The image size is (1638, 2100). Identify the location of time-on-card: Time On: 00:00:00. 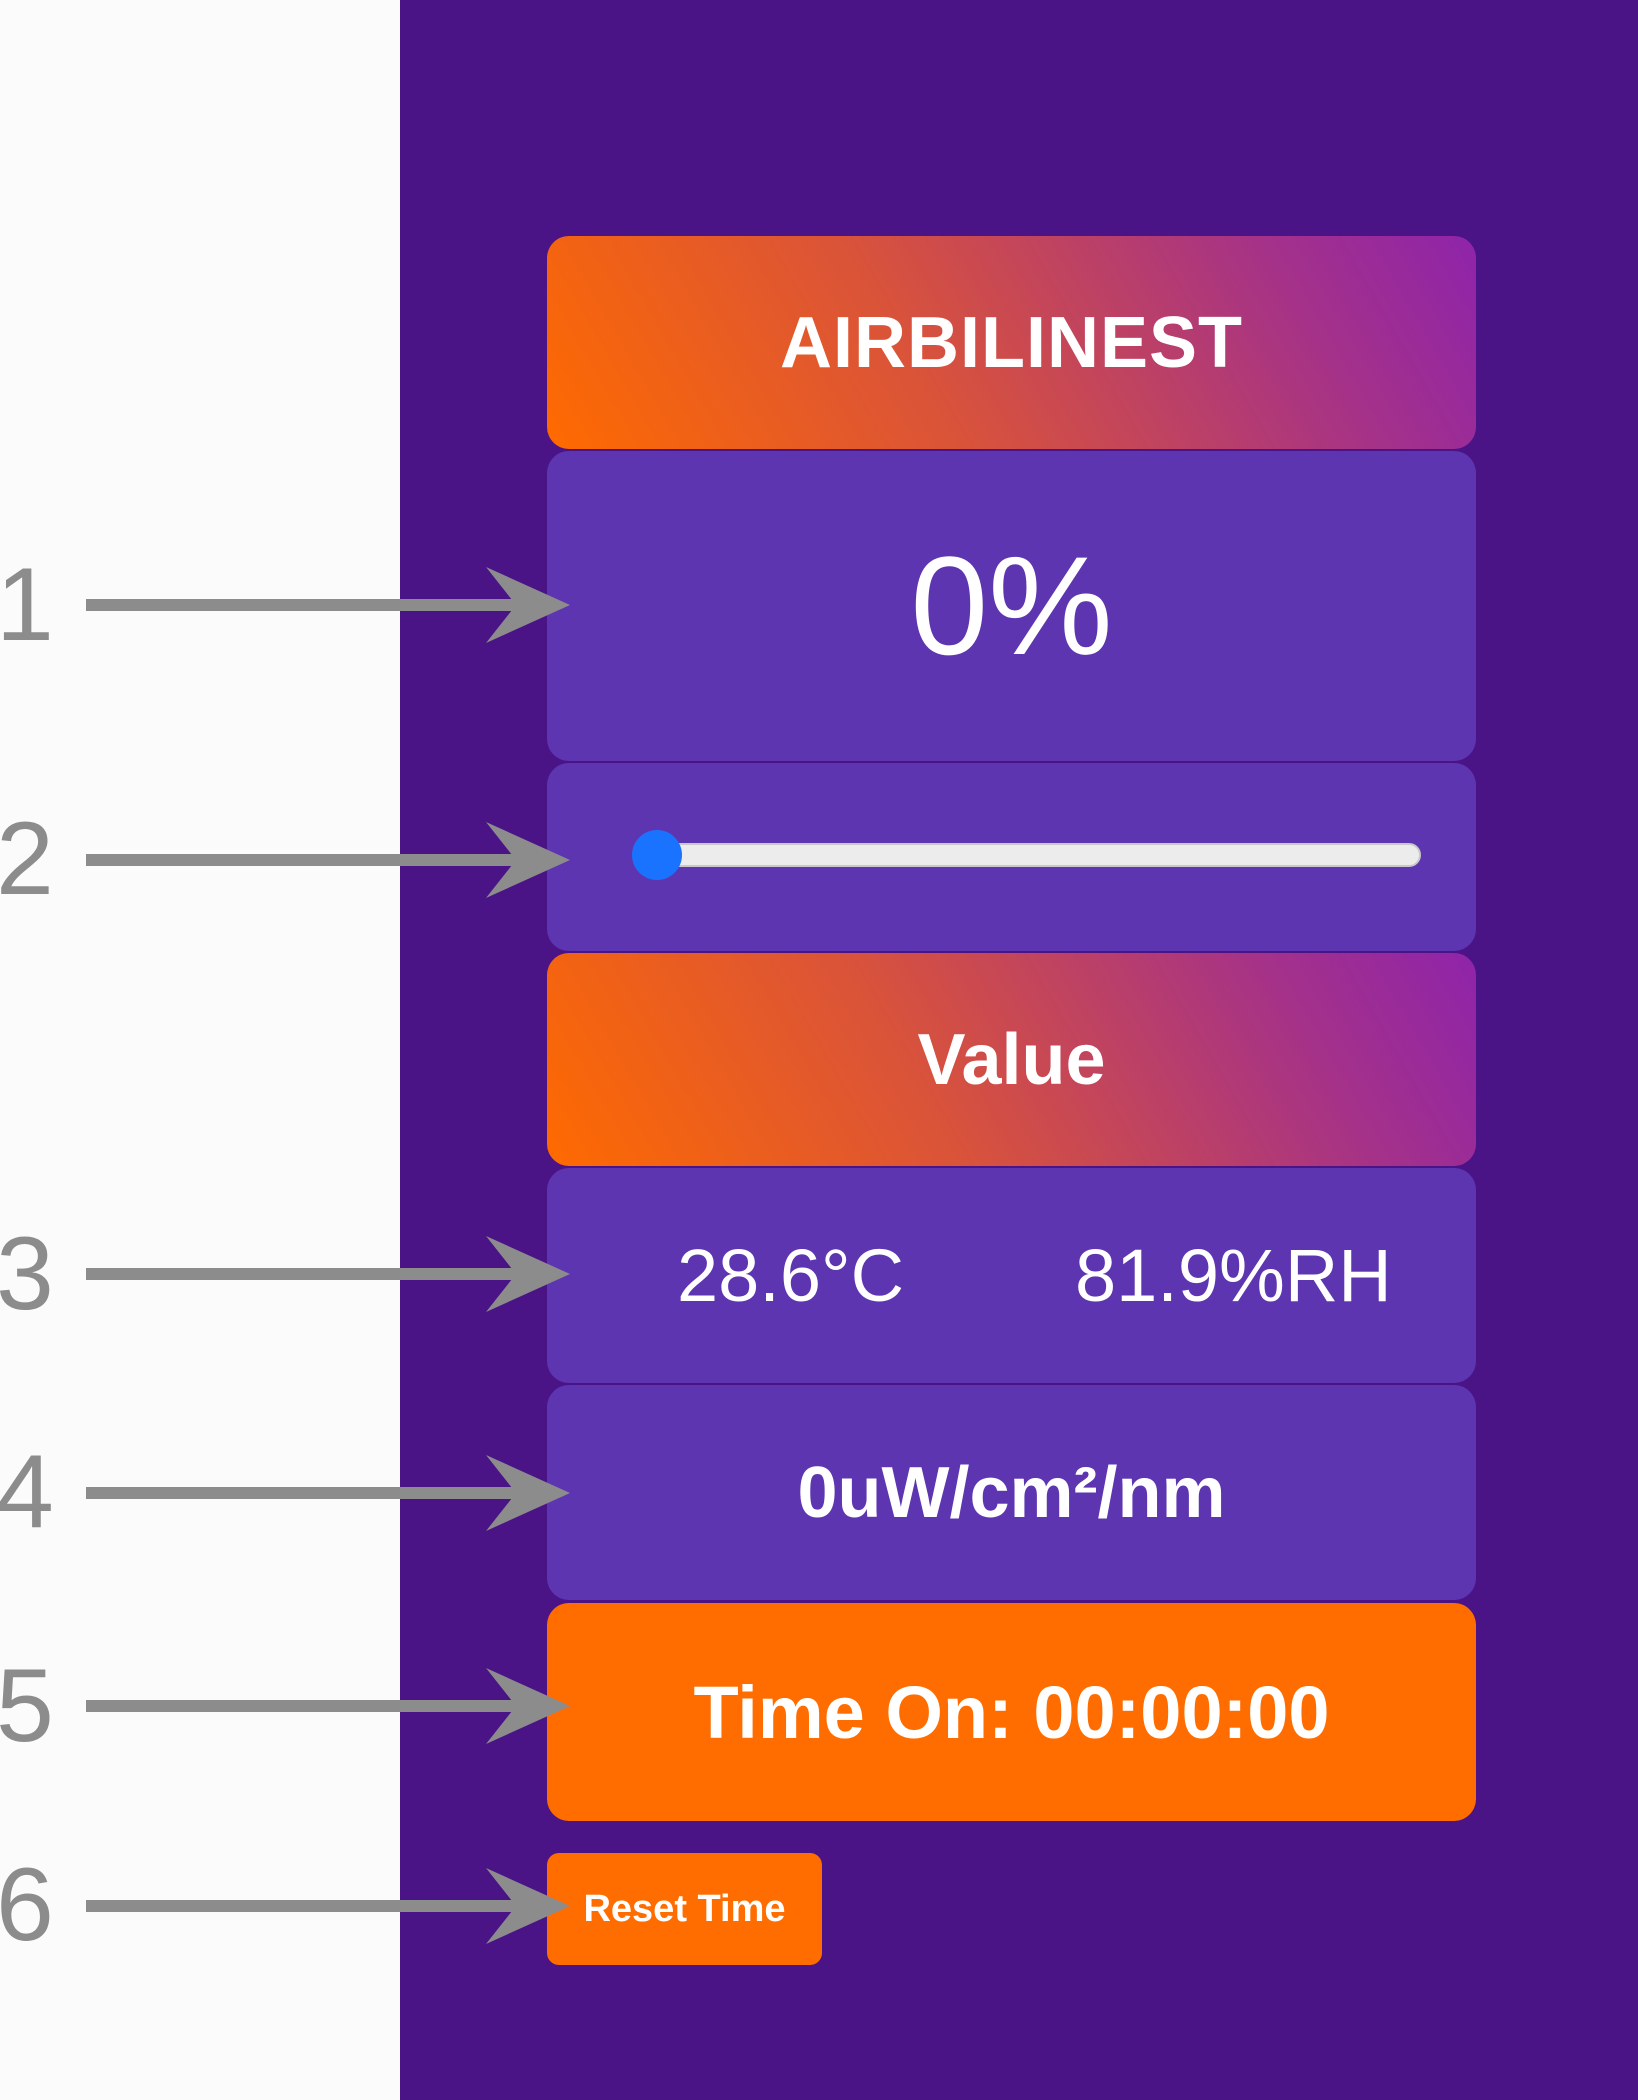
(1011, 1712).